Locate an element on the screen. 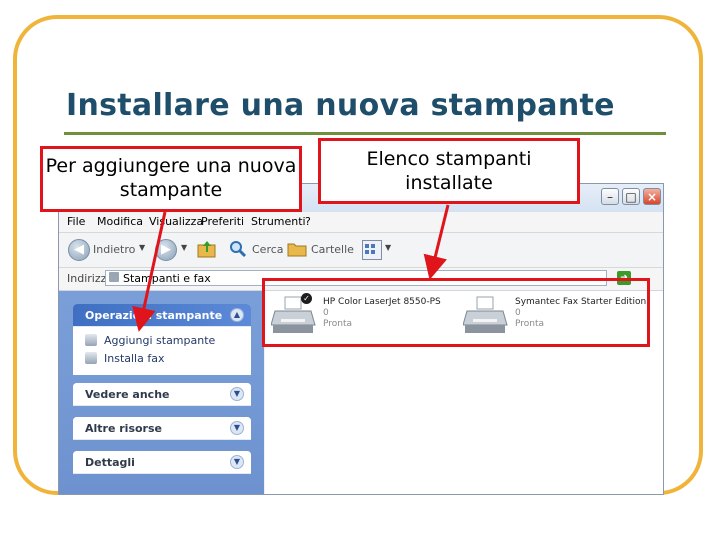 This screenshot has height=540, width=720. annotation-arrows is located at coordinates (291, 268).